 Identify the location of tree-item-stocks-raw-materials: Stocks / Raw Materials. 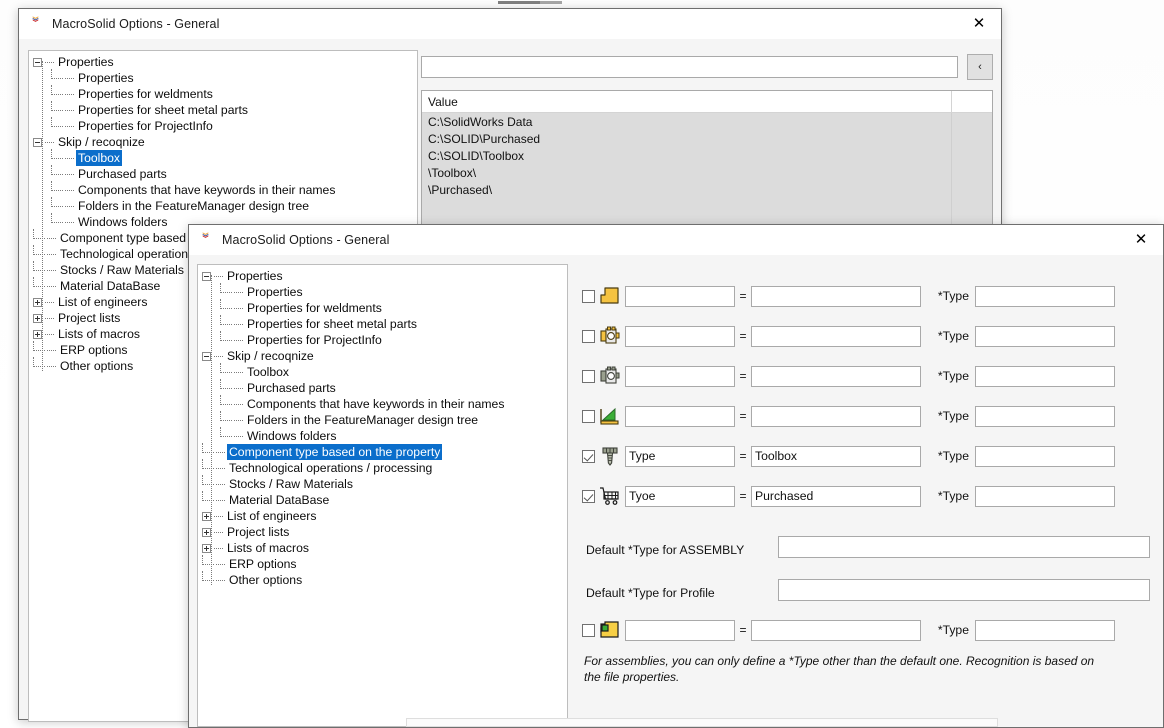
(382, 483).